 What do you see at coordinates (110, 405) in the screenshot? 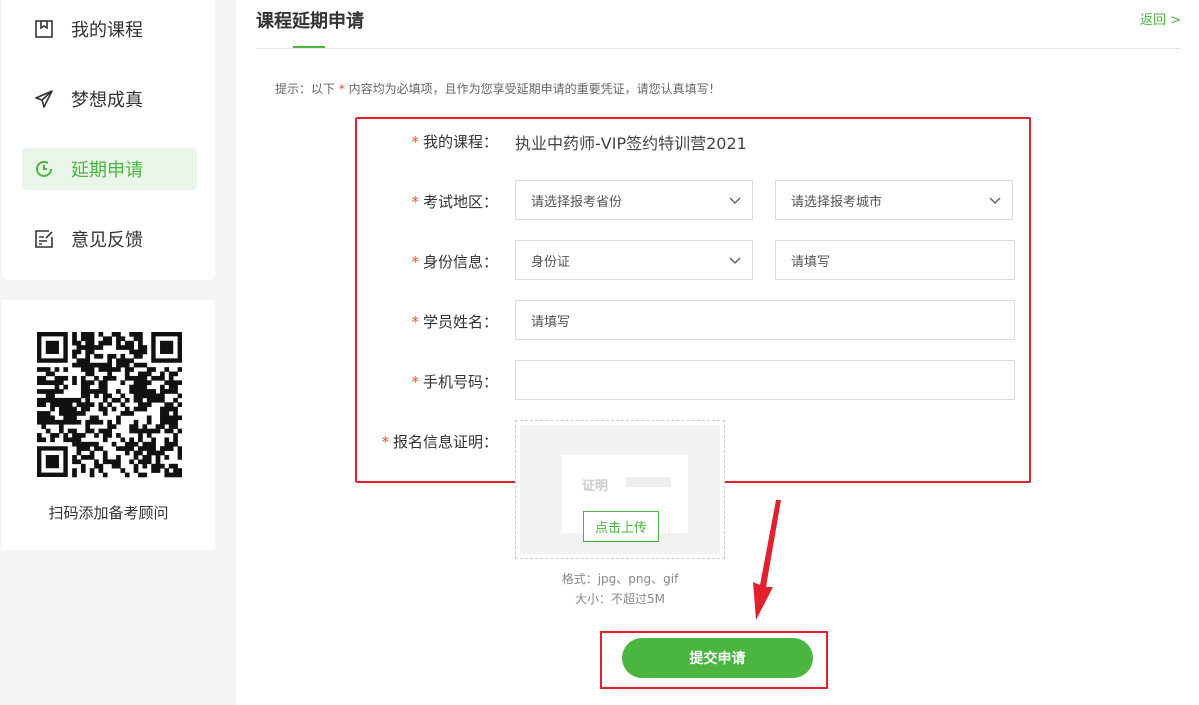
I see `qr-code-image` at bounding box center [110, 405].